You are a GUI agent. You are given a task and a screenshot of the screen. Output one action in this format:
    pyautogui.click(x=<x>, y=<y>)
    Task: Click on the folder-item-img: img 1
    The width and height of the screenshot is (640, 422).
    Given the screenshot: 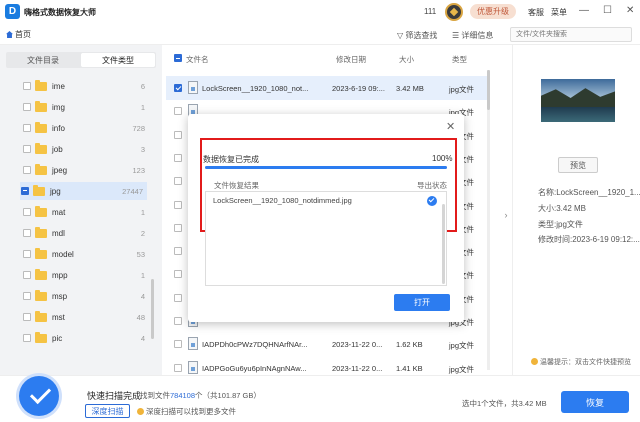 What is the action you would take?
    pyautogui.click(x=85, y=107)
    